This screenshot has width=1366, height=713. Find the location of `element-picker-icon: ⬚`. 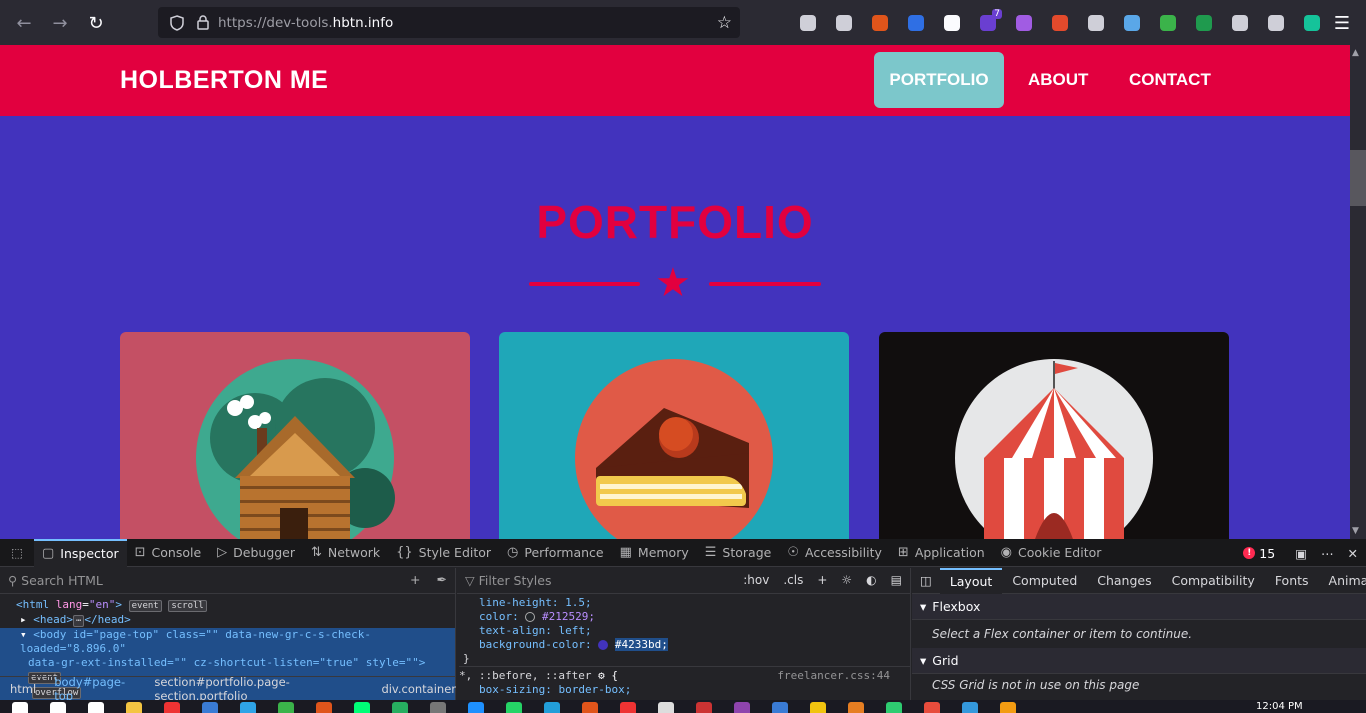

element-picker-icon: ⬚ is located at coordinates (17, 552).